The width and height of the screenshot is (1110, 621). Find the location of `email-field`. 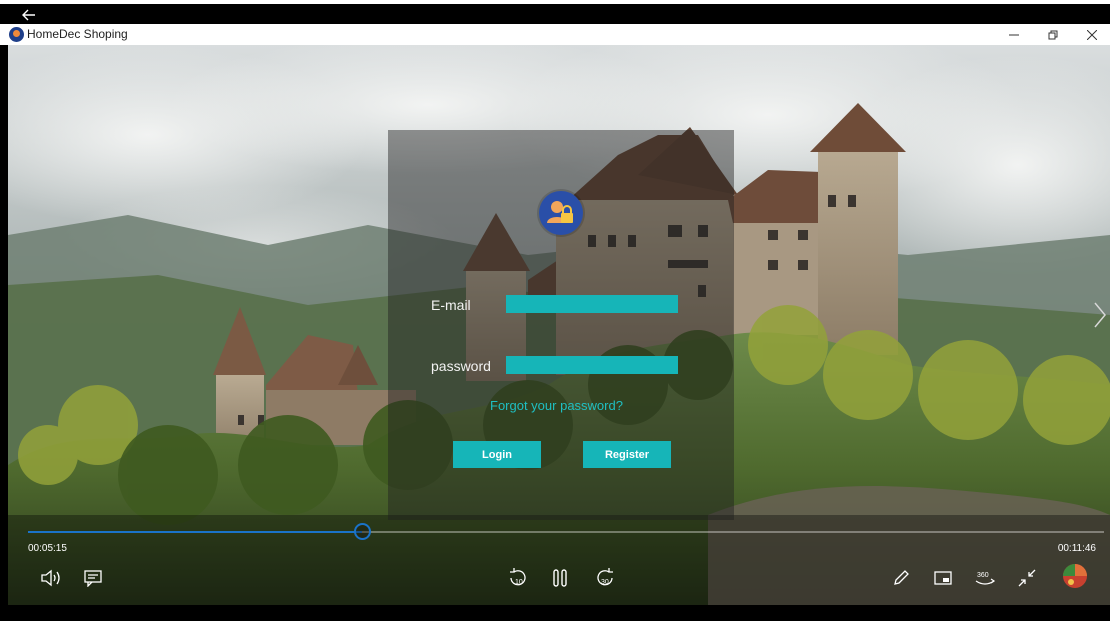

email-field is located at coordinates (592, 304).